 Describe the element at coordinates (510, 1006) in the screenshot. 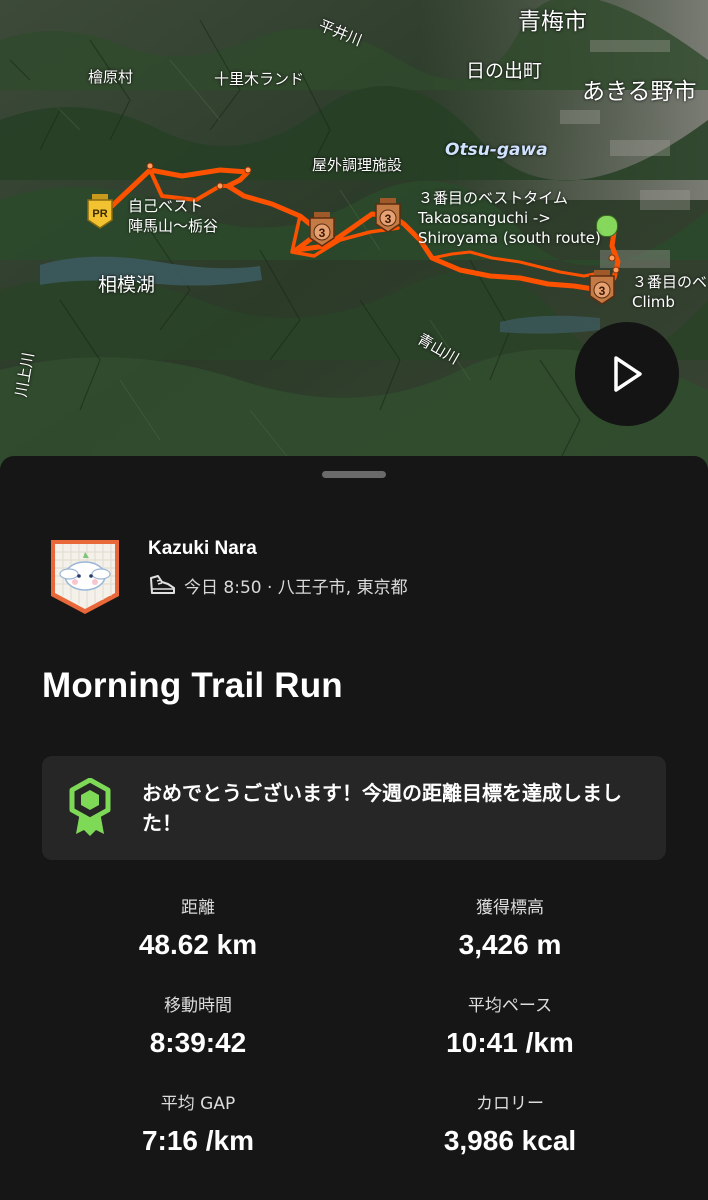

I see `stat-label: 平均ペース` at that location.